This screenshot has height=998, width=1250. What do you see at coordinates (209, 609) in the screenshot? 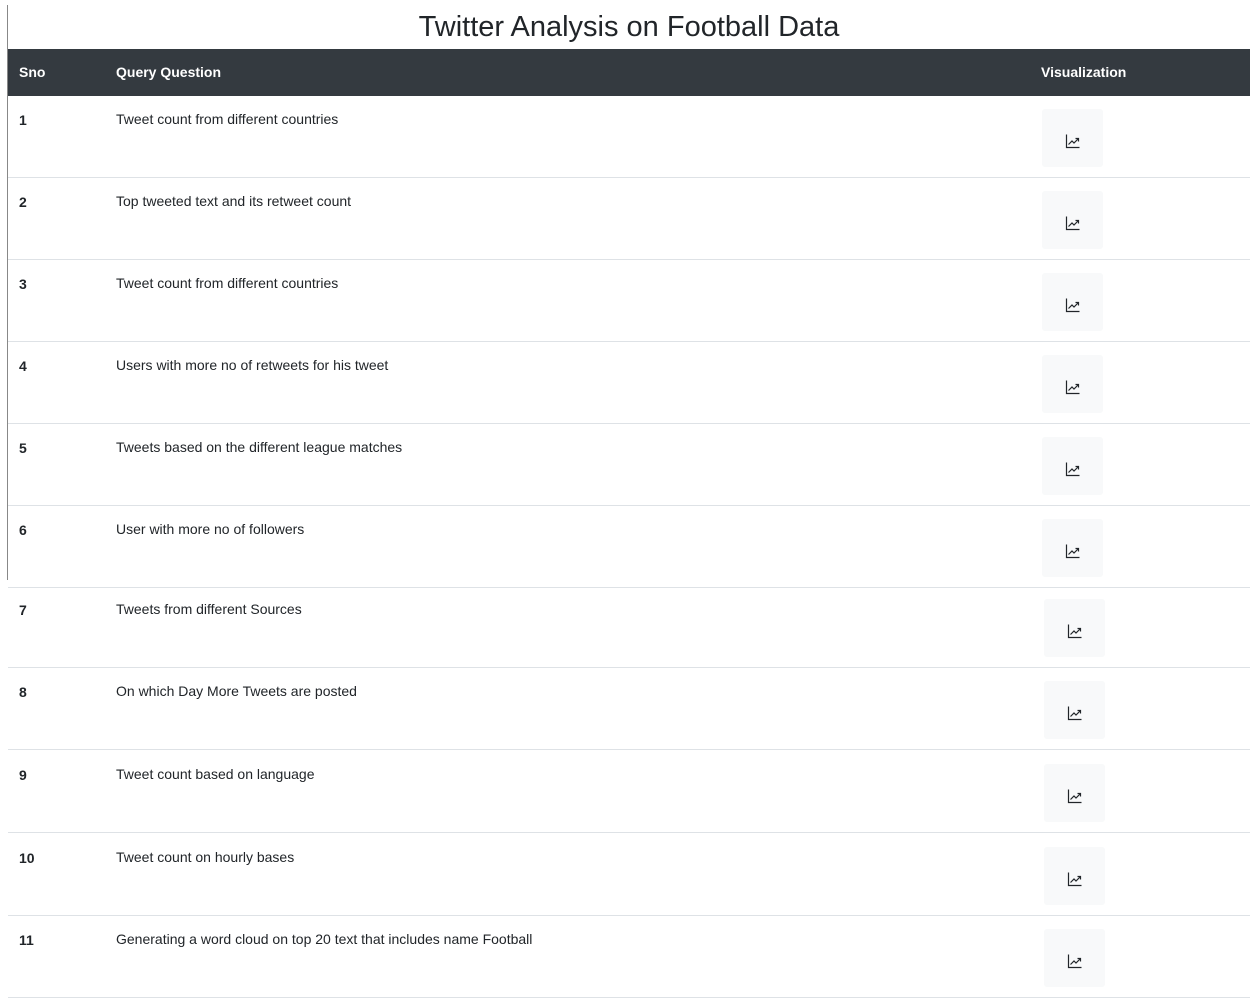
I see `row-query-question: Tweets from different Sources` at bounding box center [209, 609].